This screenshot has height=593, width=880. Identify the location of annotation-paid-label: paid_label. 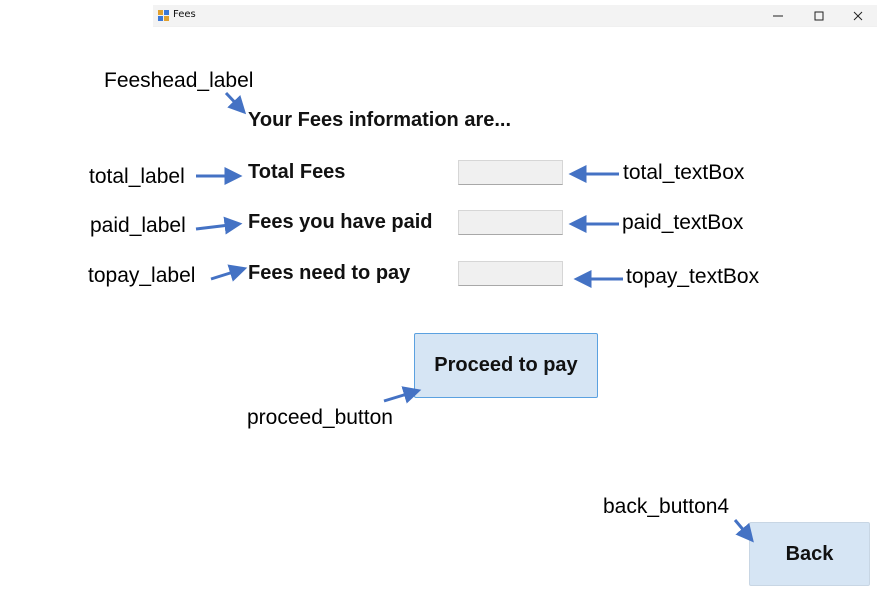
(138, 225).